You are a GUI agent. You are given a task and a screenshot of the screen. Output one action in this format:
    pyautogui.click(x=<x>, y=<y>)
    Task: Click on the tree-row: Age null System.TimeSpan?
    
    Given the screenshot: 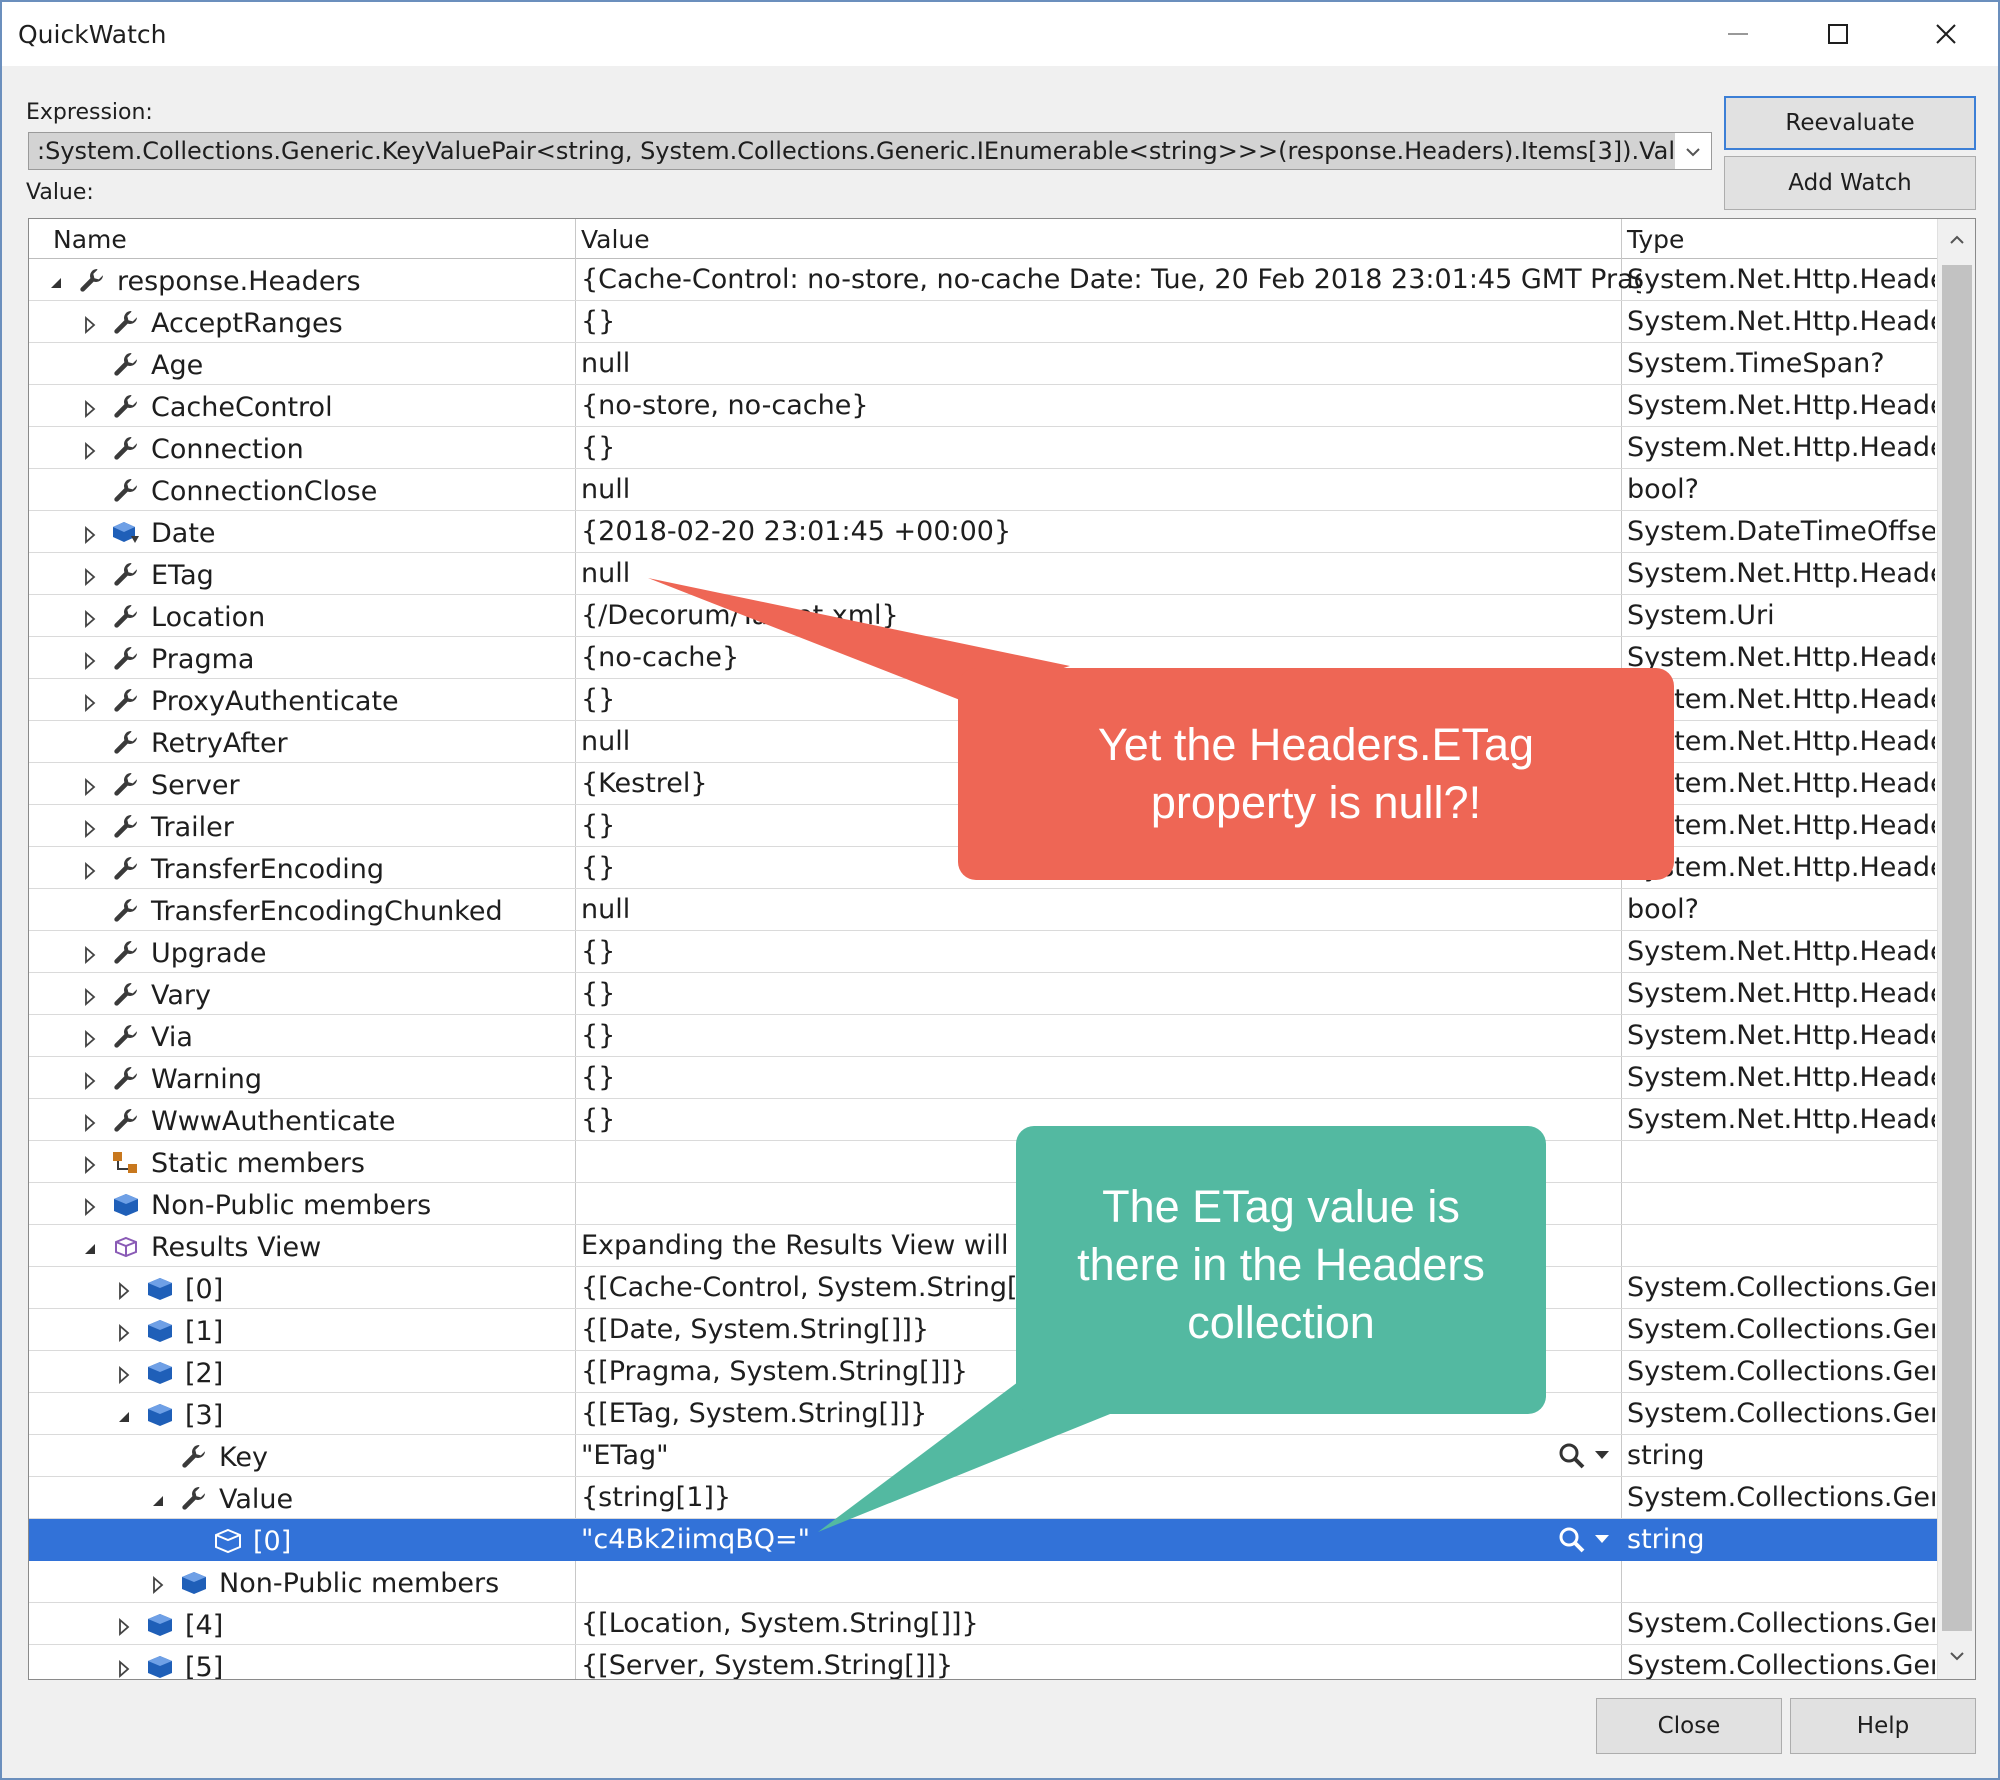 What is the action you would take?
    pyautogui.click(x=983, y=364)
    